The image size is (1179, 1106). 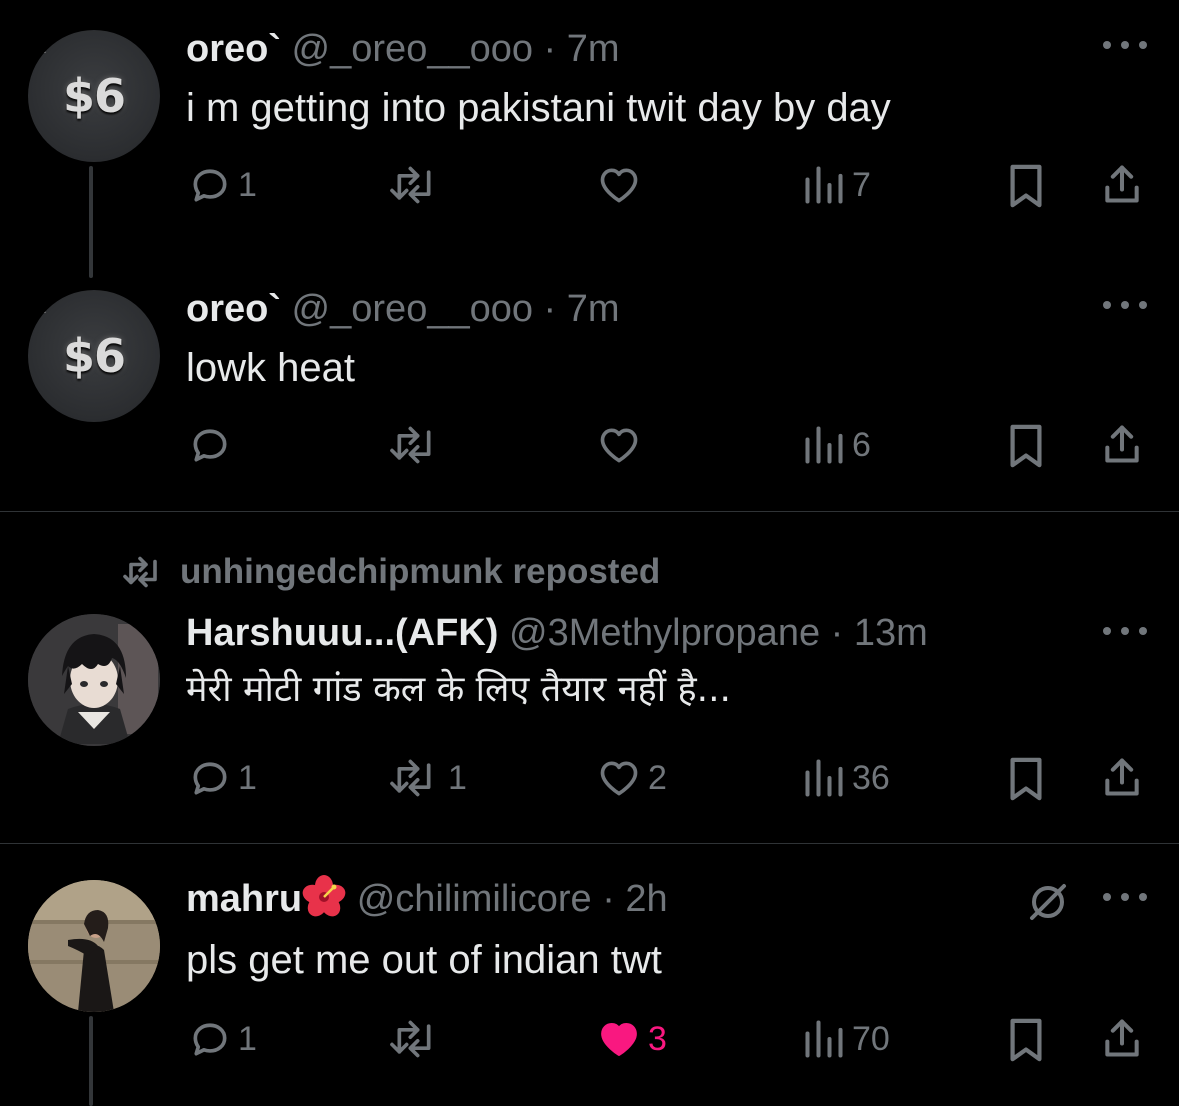 I want to click on views-button: 36, so click(x=846, y=778).